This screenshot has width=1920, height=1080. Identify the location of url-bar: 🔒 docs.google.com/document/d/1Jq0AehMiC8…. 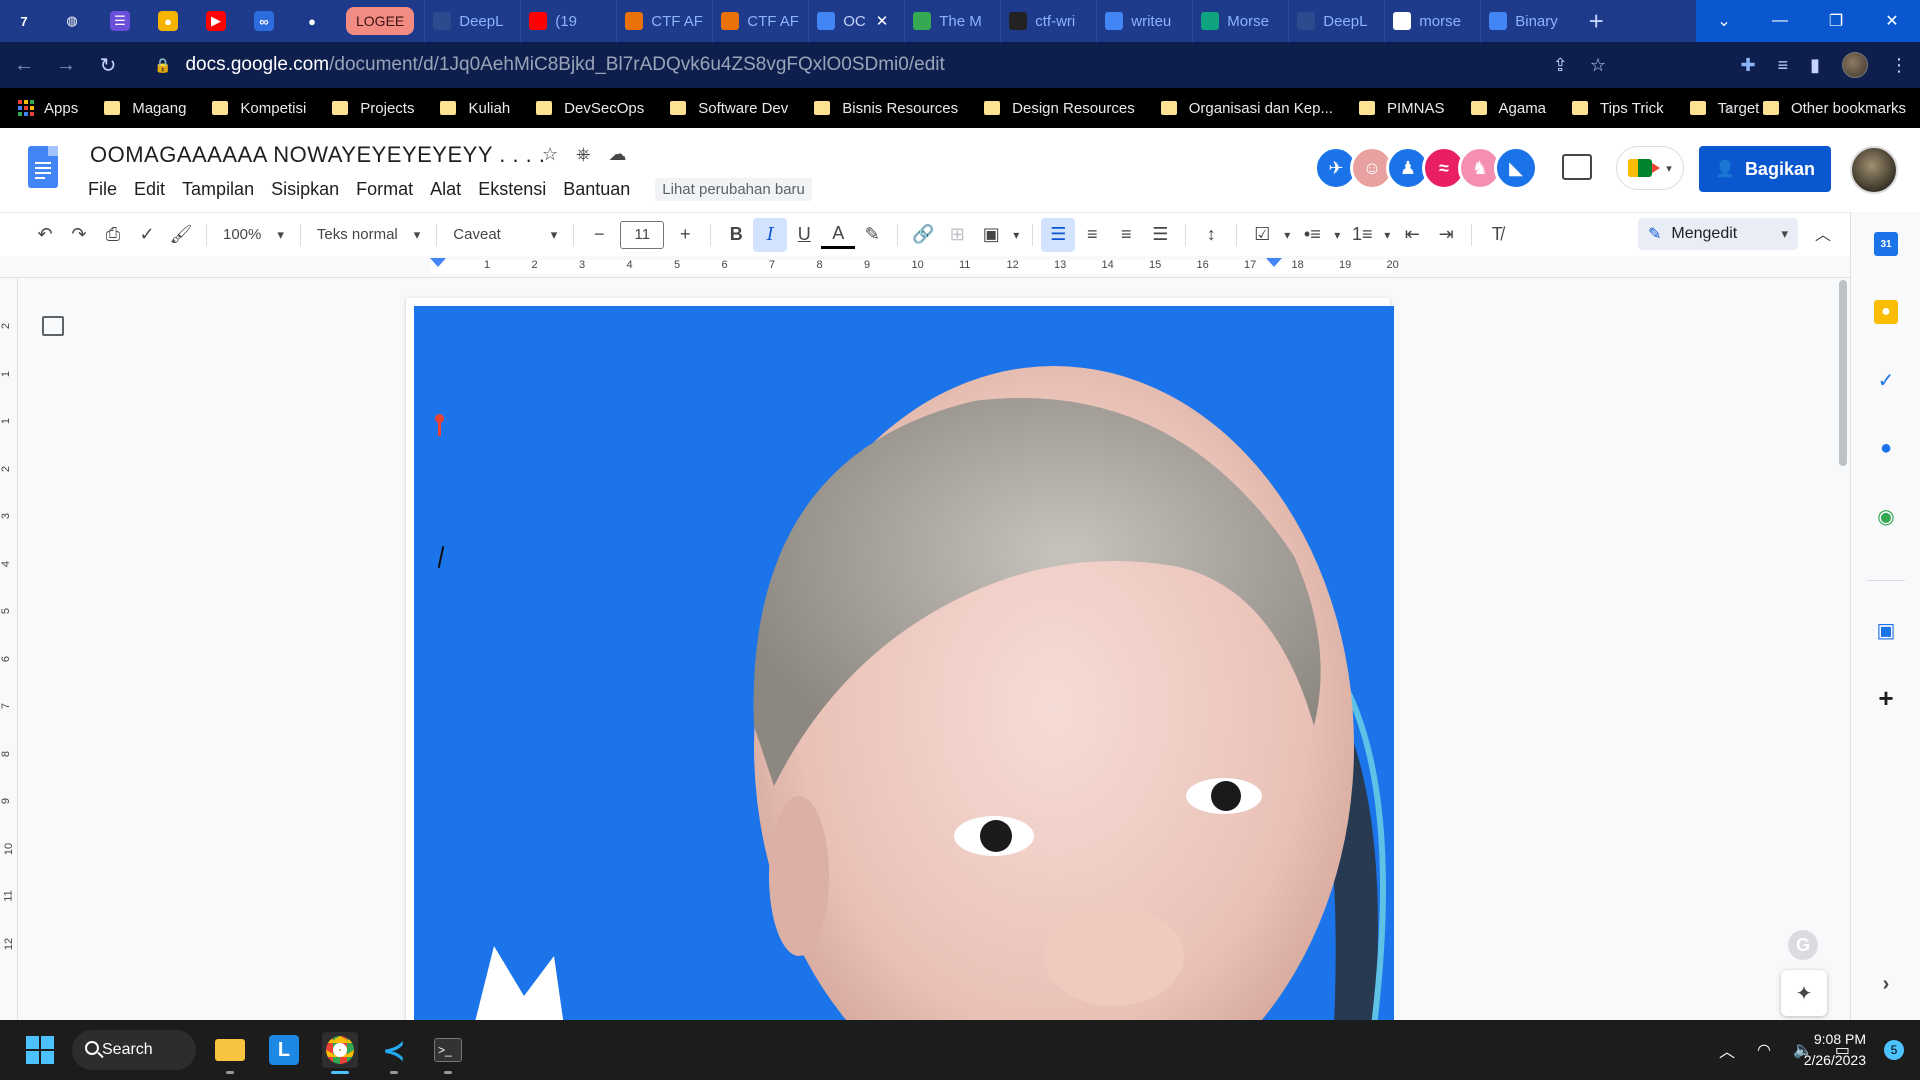
(878, 65).